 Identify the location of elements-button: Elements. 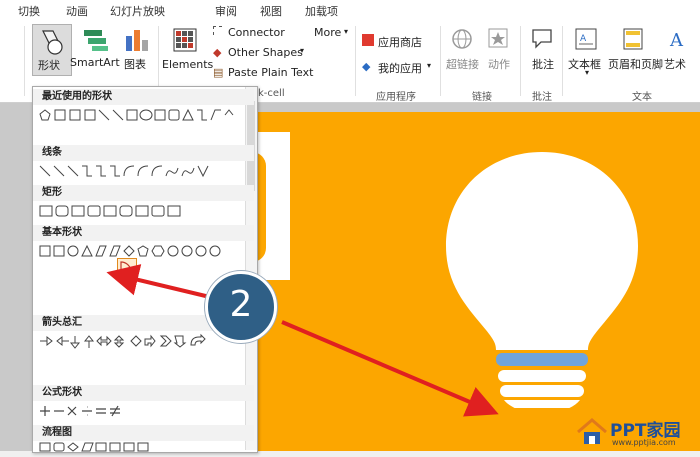
(188, 52).